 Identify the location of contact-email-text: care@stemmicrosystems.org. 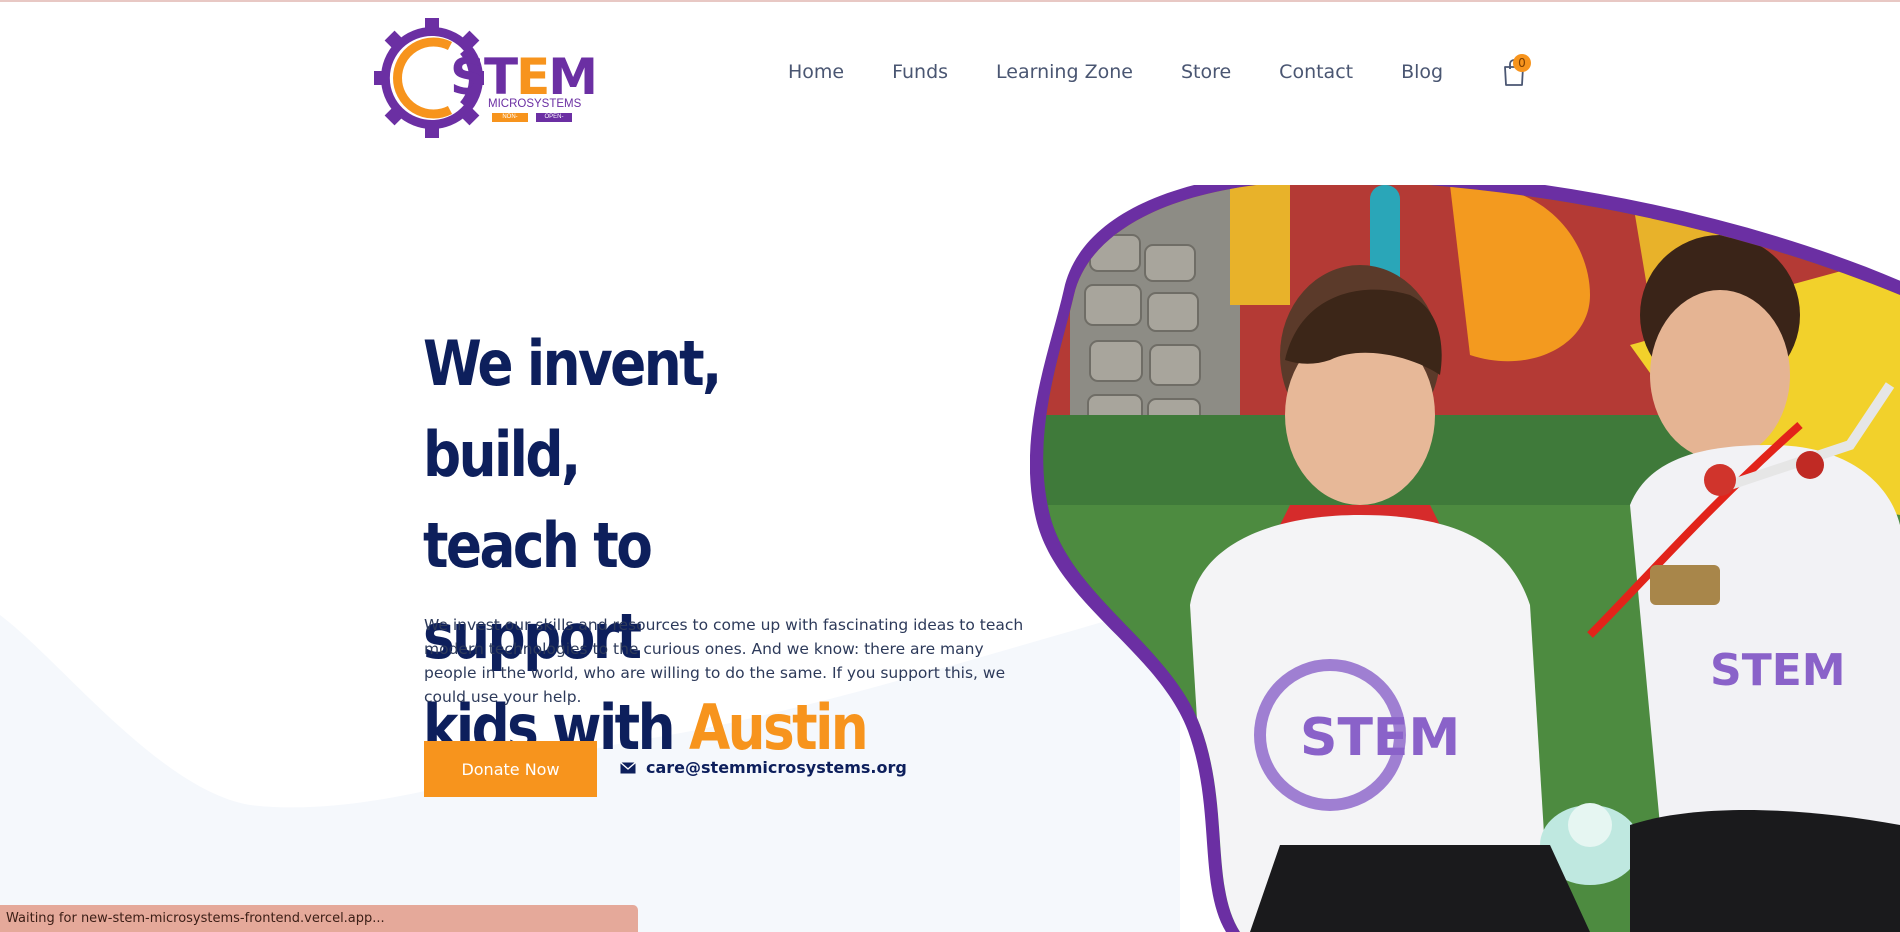
(776, 767).